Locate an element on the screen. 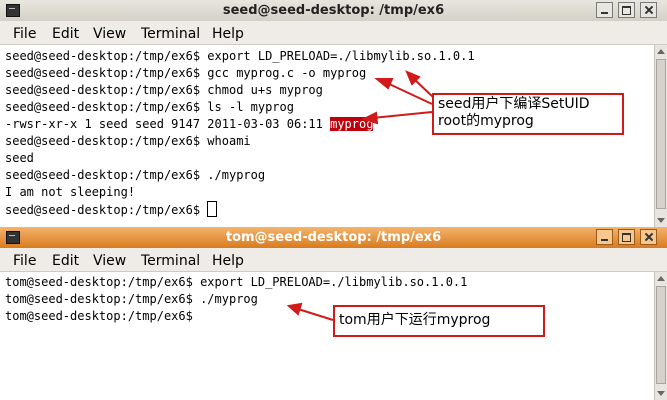 The image size is (667, 400). annotation-arrows is located at coordinates (360, 195).